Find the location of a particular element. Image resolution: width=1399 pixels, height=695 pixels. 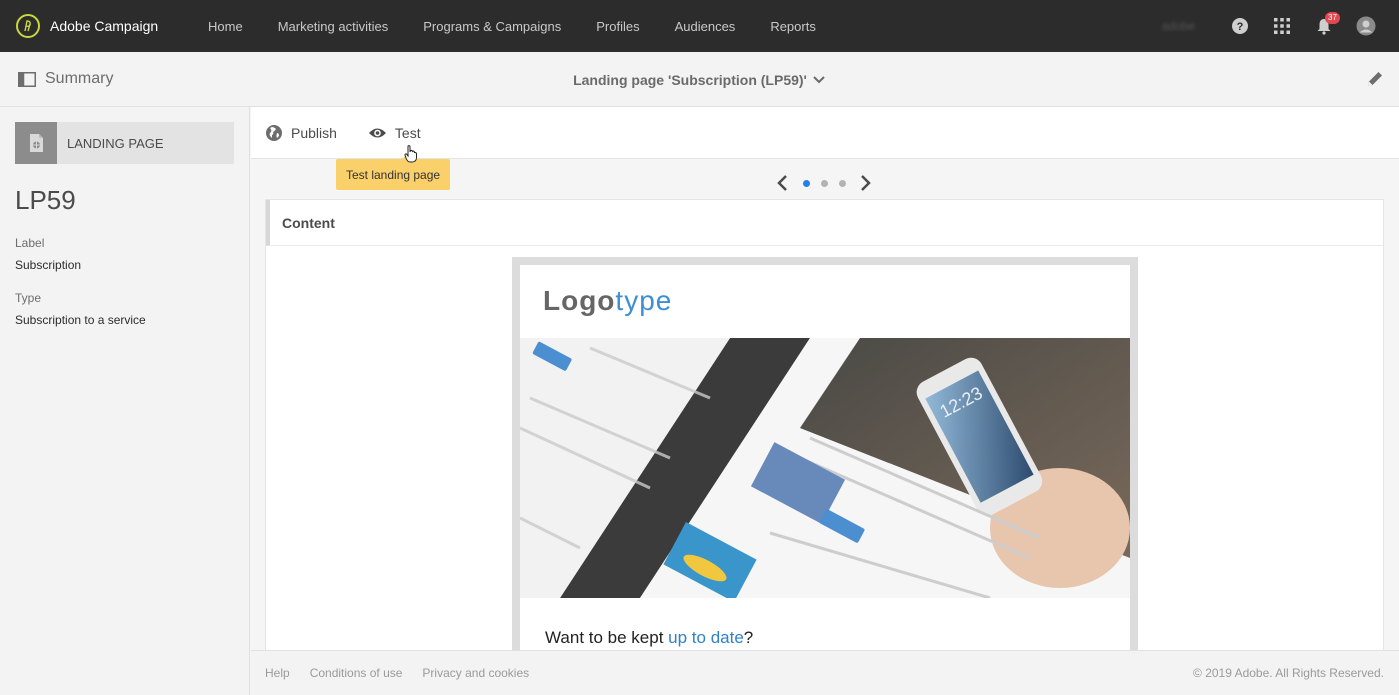

footer-link-privacy: Privacy and cookies is located at coordinates (475, 673).